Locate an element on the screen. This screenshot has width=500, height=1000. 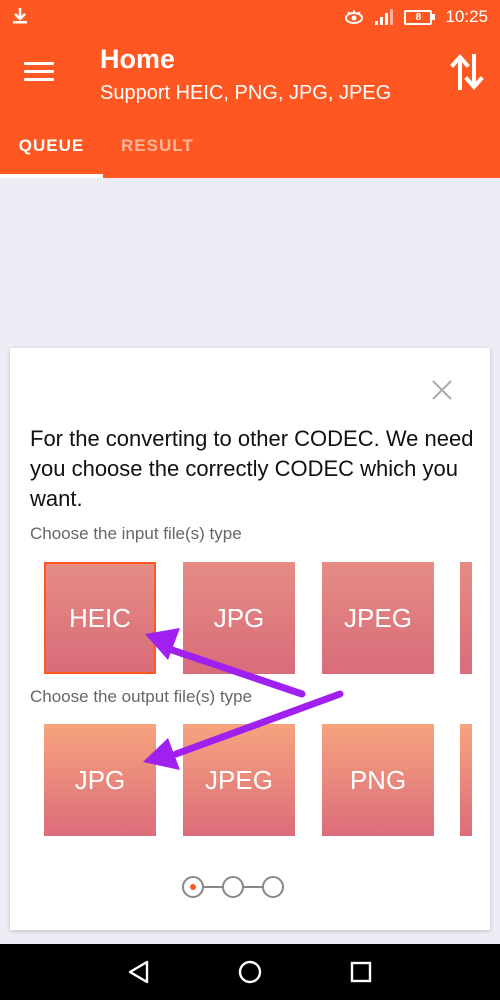
system-nav-bar is located at coordinates (250, 972).